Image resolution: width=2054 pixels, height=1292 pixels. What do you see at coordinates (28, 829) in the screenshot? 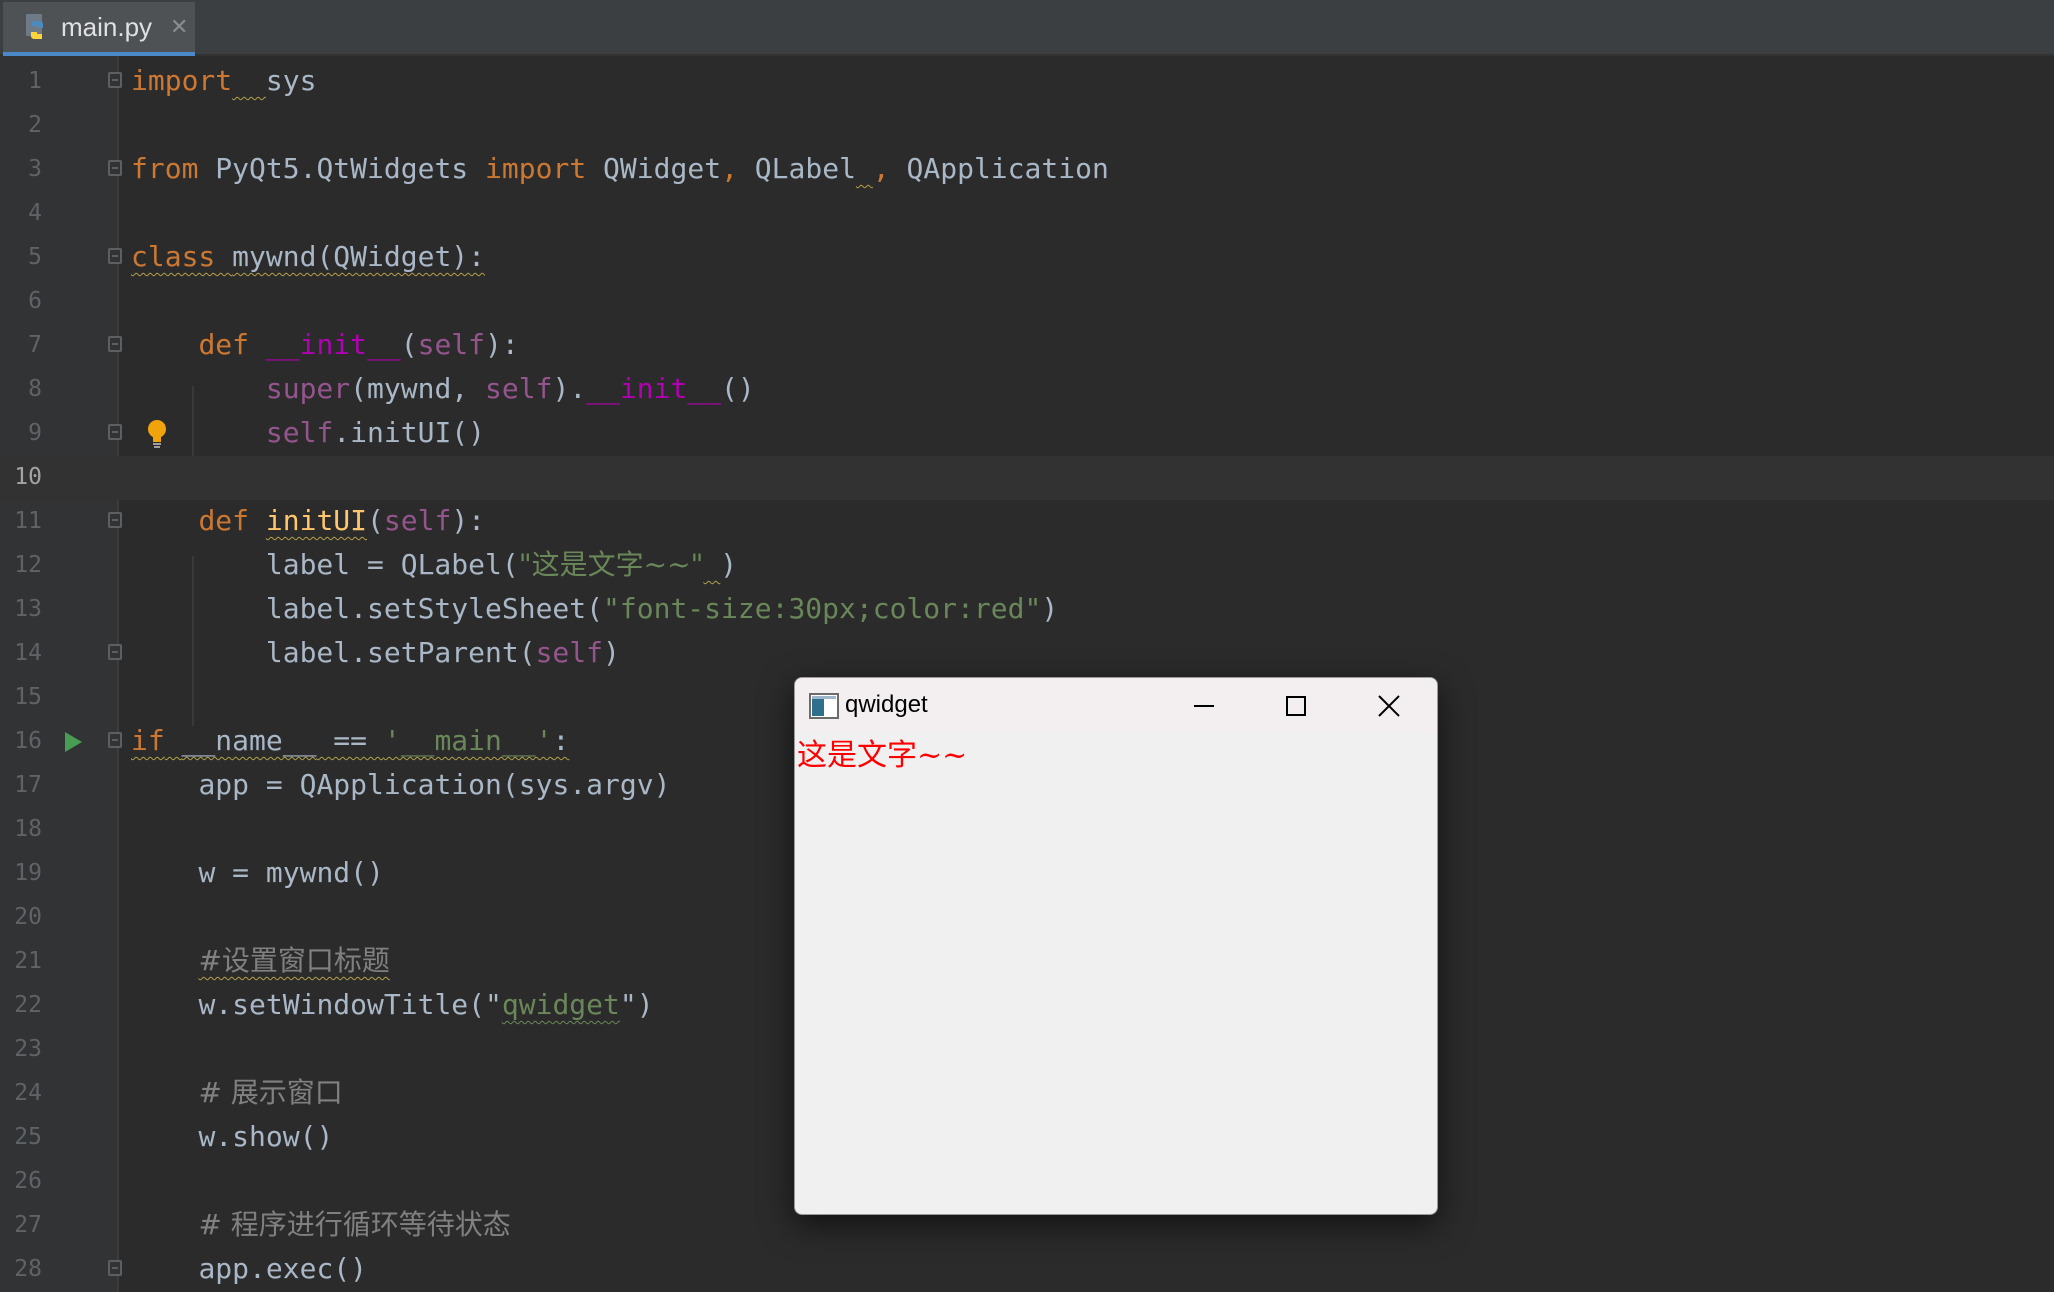
I see `line-number: 18` at bounding box center [28, 829].